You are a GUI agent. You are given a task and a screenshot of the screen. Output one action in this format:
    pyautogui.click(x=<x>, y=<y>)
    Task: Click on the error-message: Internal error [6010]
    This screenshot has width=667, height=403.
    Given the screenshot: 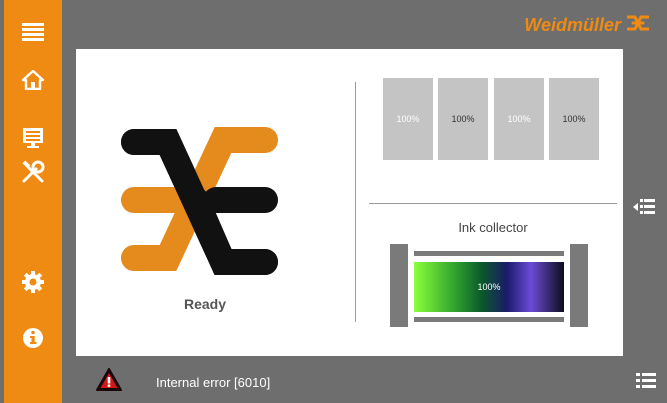 What is the action you would take?
    pyautogui.click(x=213, y=382)
    